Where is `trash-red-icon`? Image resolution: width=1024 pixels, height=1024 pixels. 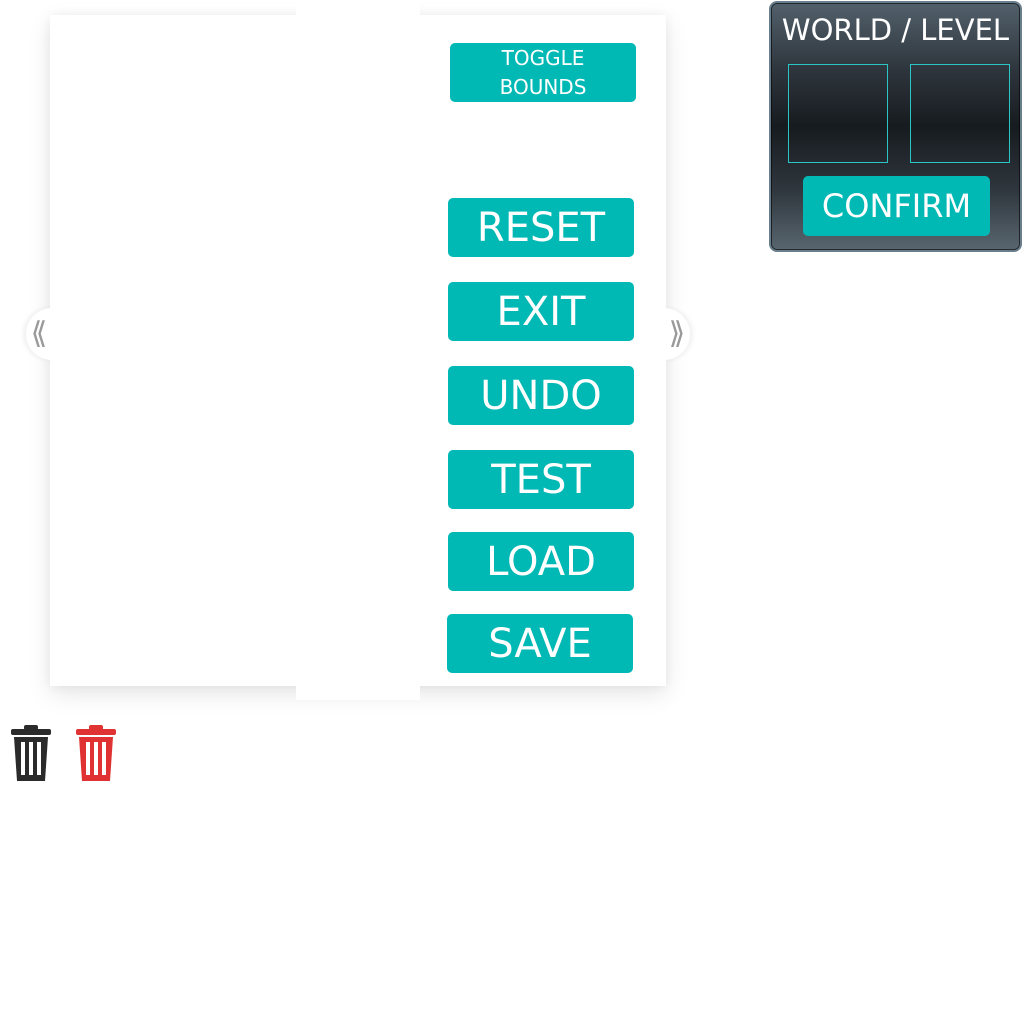
trash-red-icon is located at coordinates (96, 753).